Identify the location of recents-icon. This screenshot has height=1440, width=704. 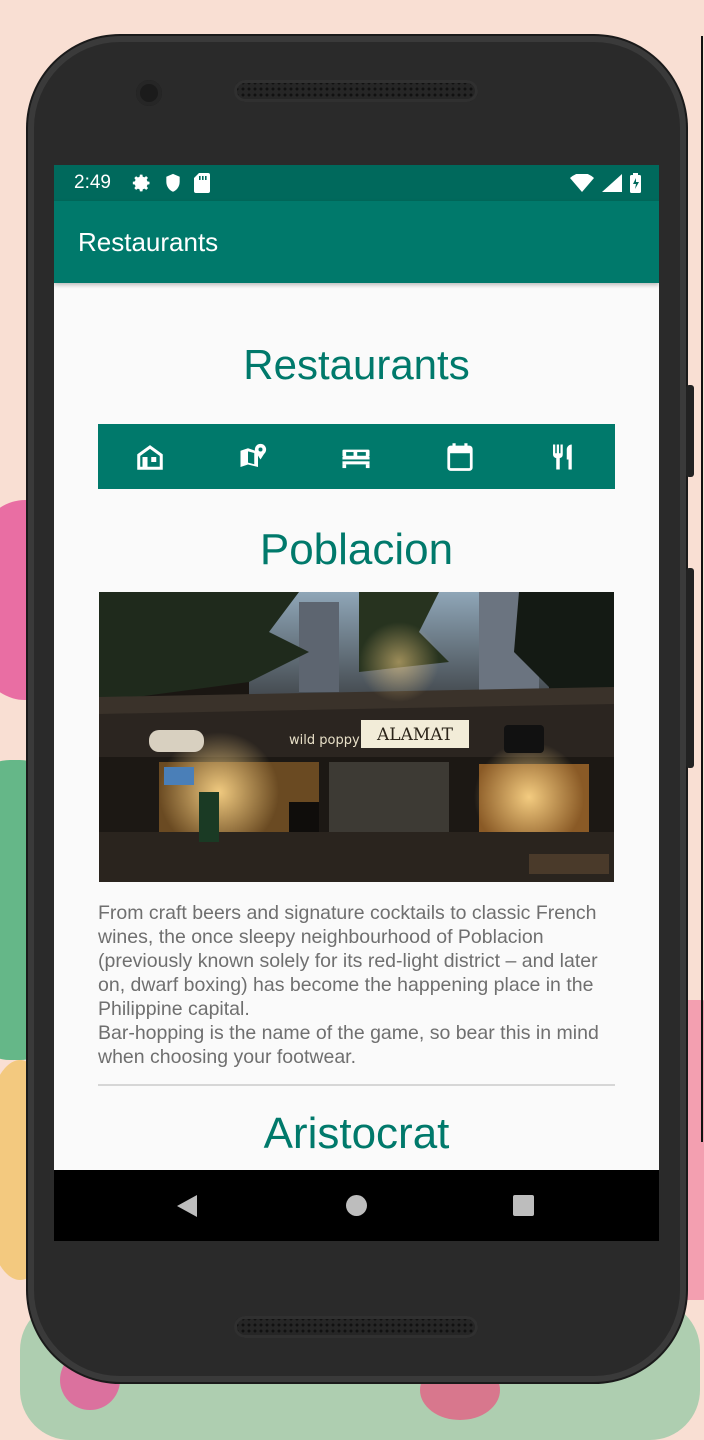
(523, 1205).